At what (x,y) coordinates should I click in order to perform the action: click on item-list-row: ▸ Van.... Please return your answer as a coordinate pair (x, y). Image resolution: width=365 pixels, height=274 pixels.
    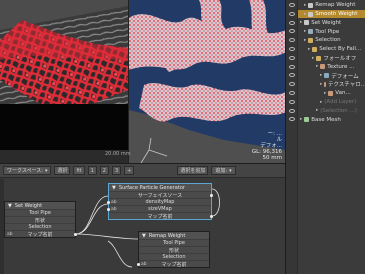
    Looking at the image, I should click on (331, 93).